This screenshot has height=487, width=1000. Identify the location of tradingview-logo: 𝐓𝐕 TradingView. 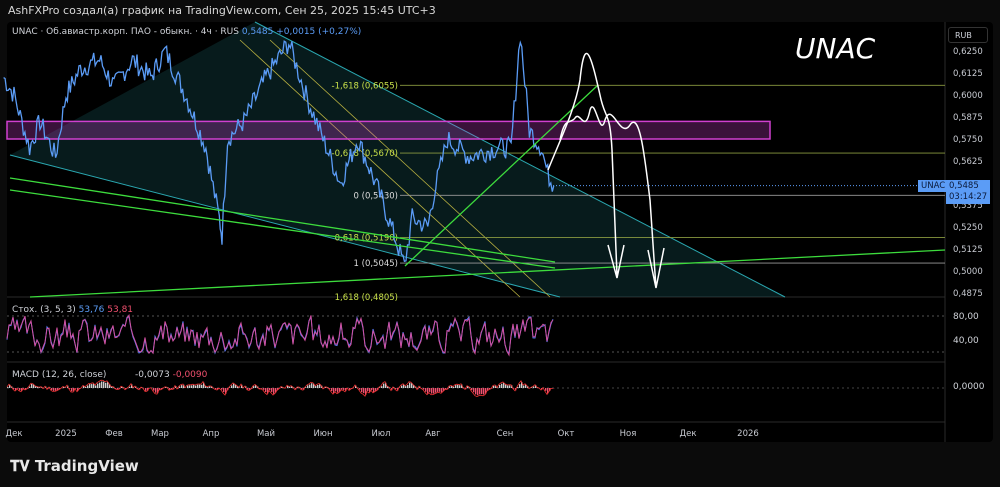
(74, 466).